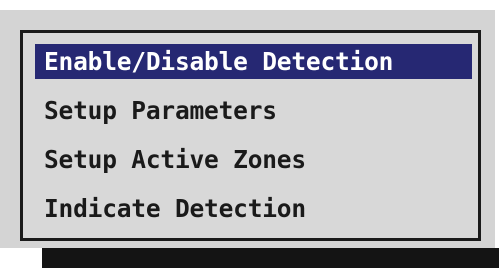 The image size is (499, 268). Describe the element at coordinates (270, 258) in the screenshot. I see `drop-shadow` at that location.